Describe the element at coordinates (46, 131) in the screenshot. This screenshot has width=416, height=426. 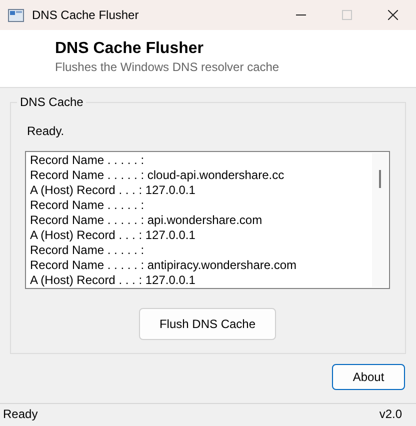
I see `status-message: Ready.` at that location.